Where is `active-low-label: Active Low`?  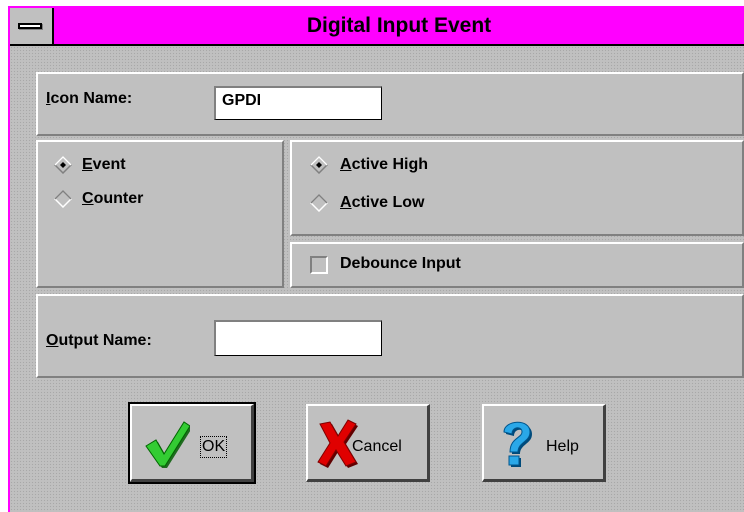
active-low-label: Active Low is located at coordinates (382, 202).